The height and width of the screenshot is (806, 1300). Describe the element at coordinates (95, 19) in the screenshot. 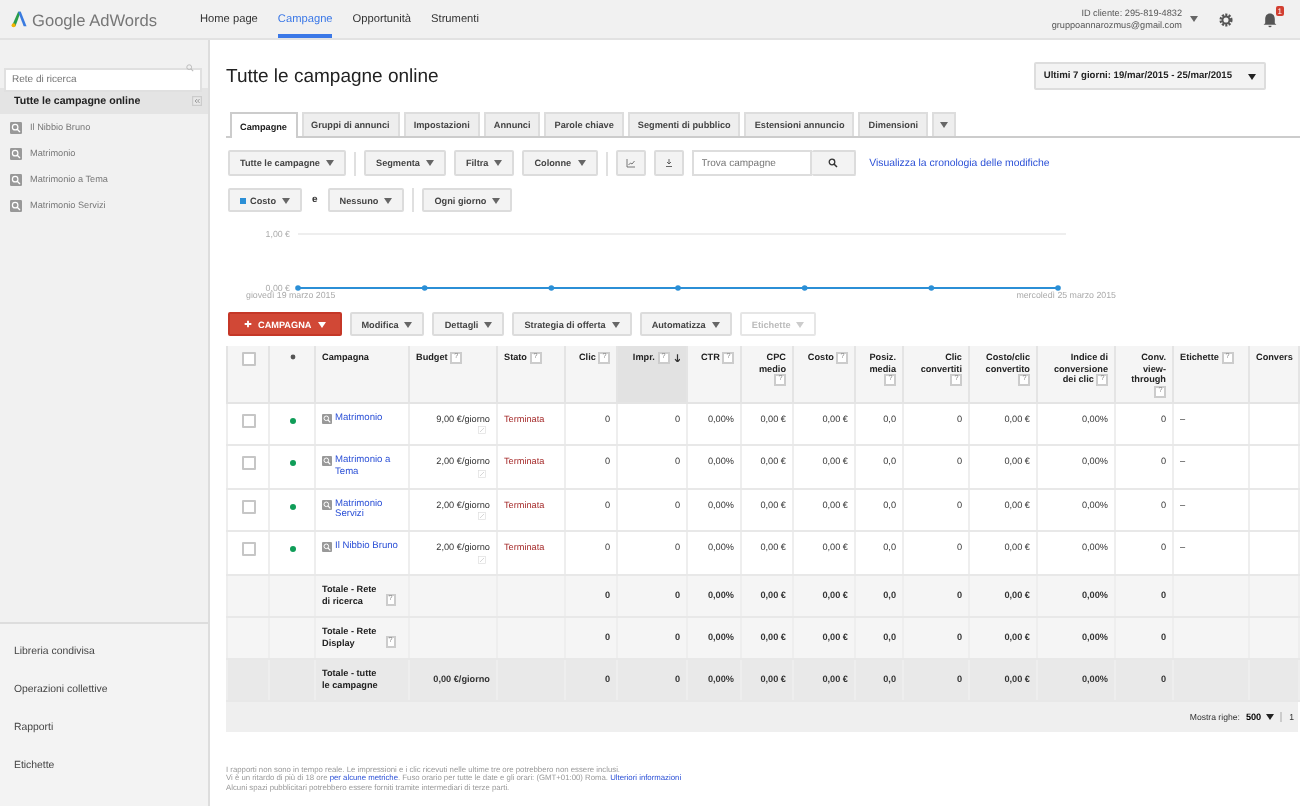

I see `logo-text: Google AdWords` at that location.